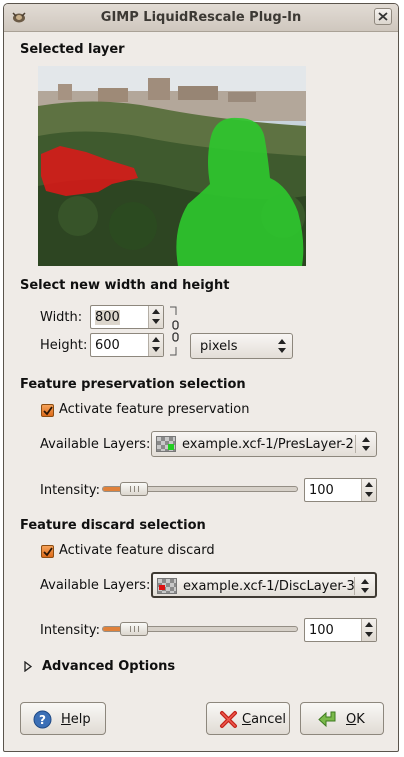 Image resolution: width=404 pixels, height=757 pixels. What do you see at coordinates (70, 490) in the screenshot?
I see `preservation-intensity-label: Intensity:` at bounding box center [70, 490].